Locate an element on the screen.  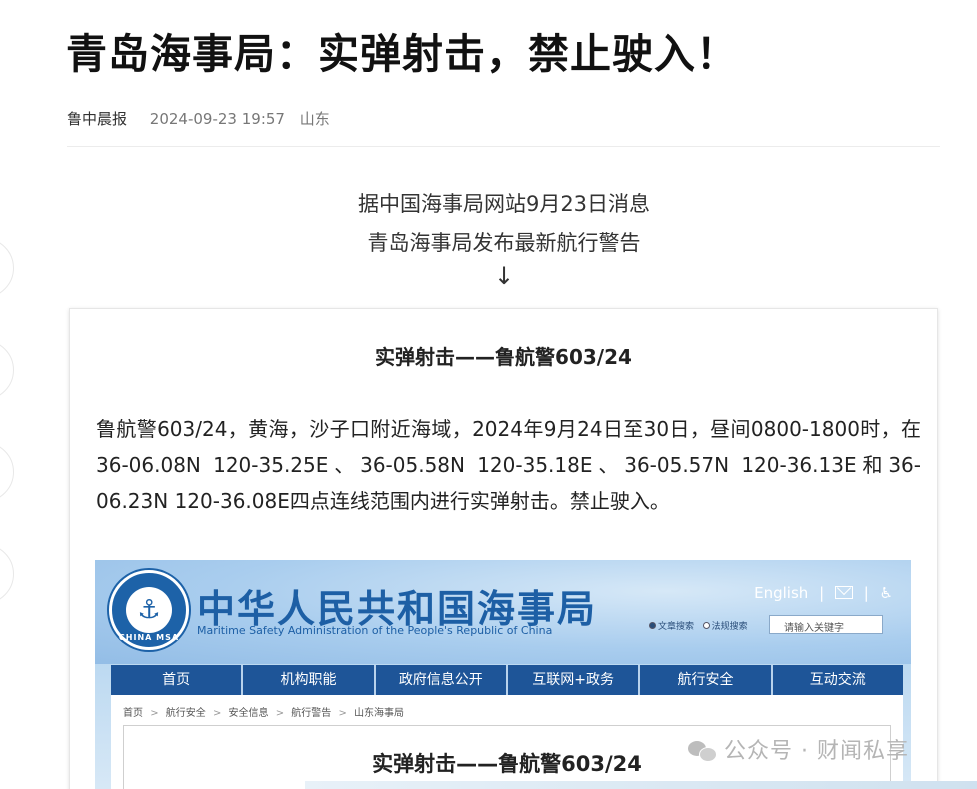
breadcrumb-item: 安全信息 is located at coordinates (249, 713).